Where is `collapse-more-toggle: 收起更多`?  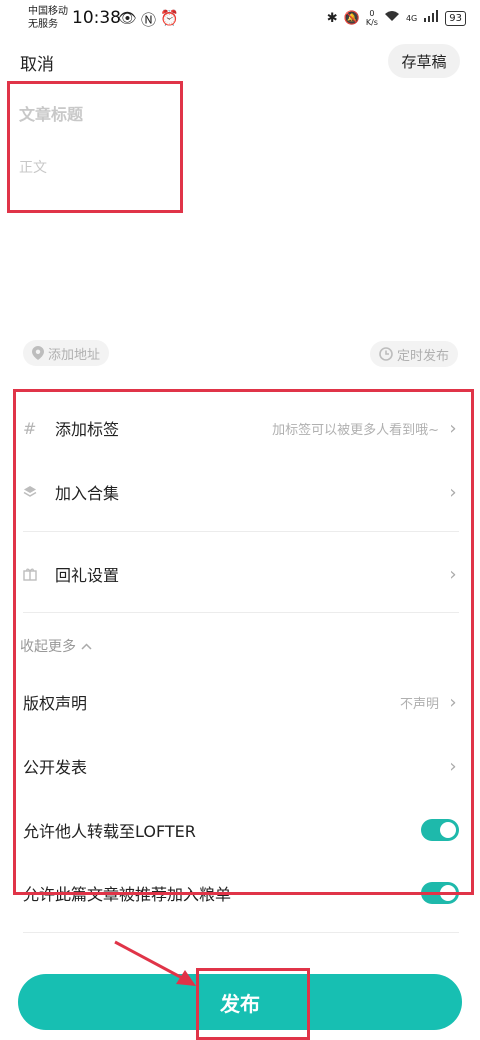
collapse-more-toggle: 收起更多 is located at coordinates (56, 646).